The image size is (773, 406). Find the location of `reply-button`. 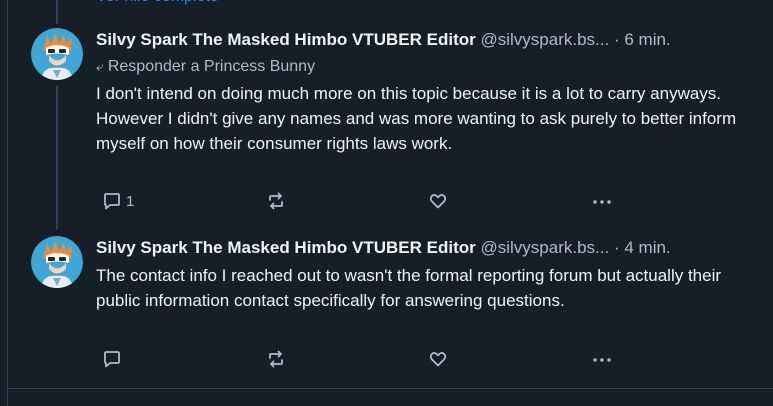

reply-button is located at coordinates (114, 359).